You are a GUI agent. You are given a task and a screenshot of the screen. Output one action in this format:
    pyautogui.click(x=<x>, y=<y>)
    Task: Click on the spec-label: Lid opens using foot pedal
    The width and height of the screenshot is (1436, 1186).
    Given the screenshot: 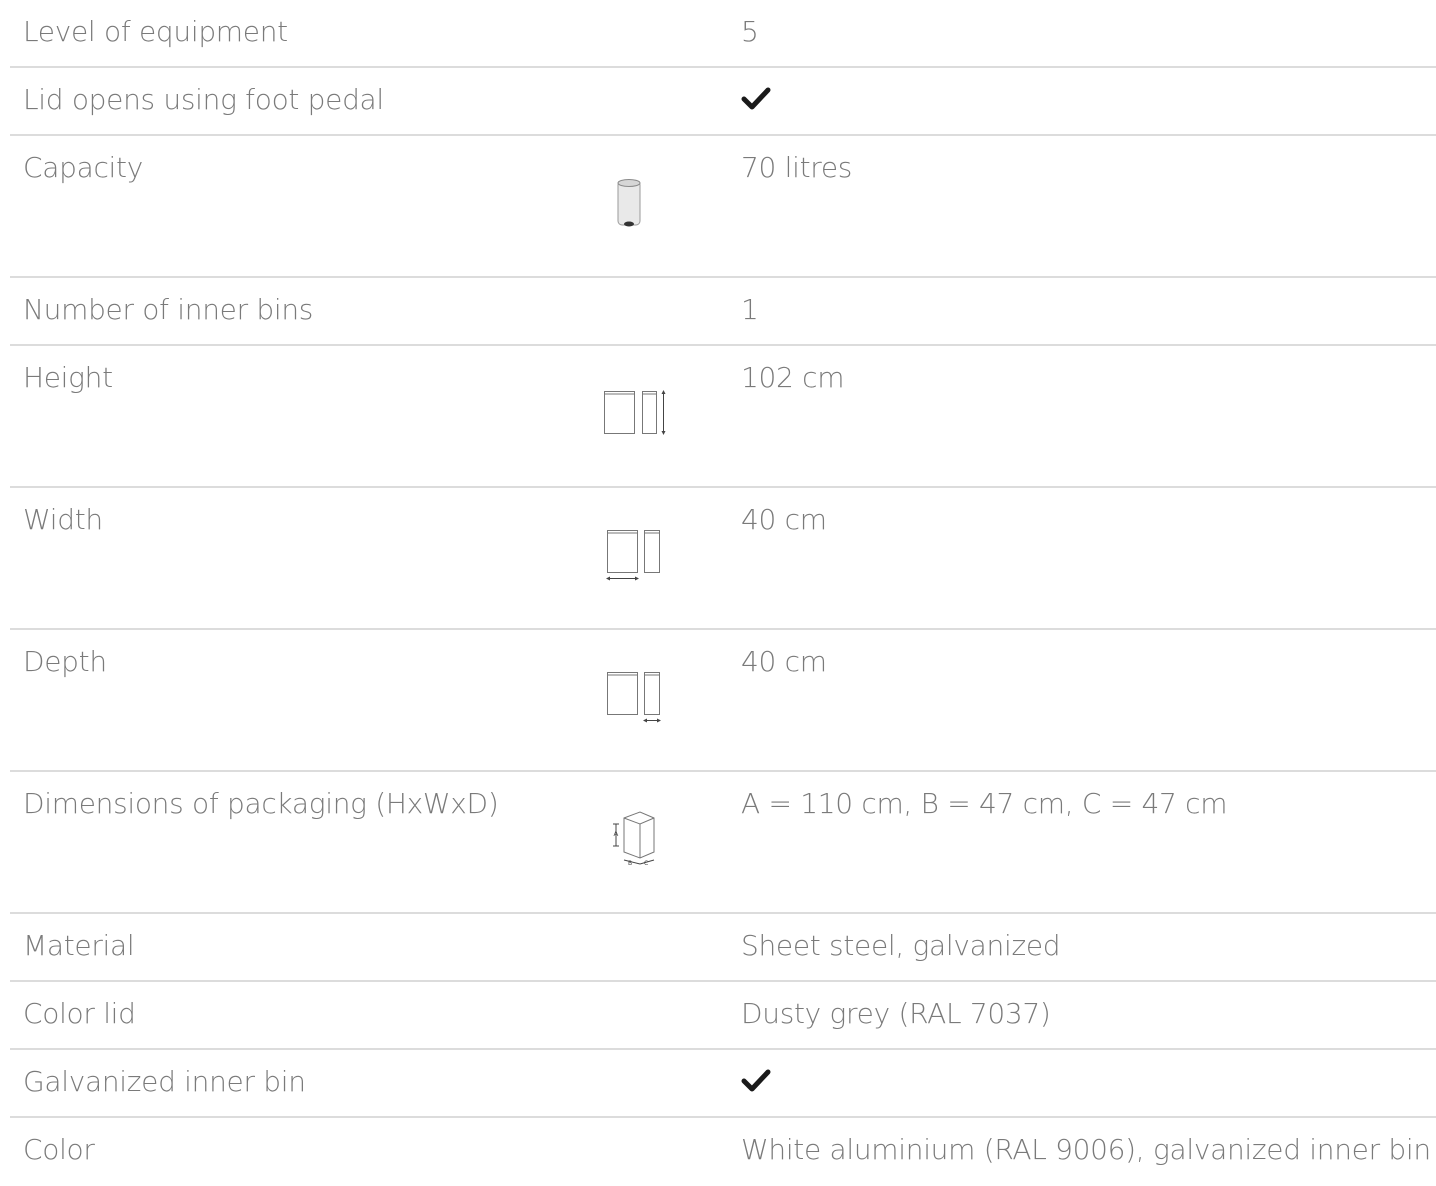 What is the action you would take?
    pyautogui.click(x=203, y=99)
    